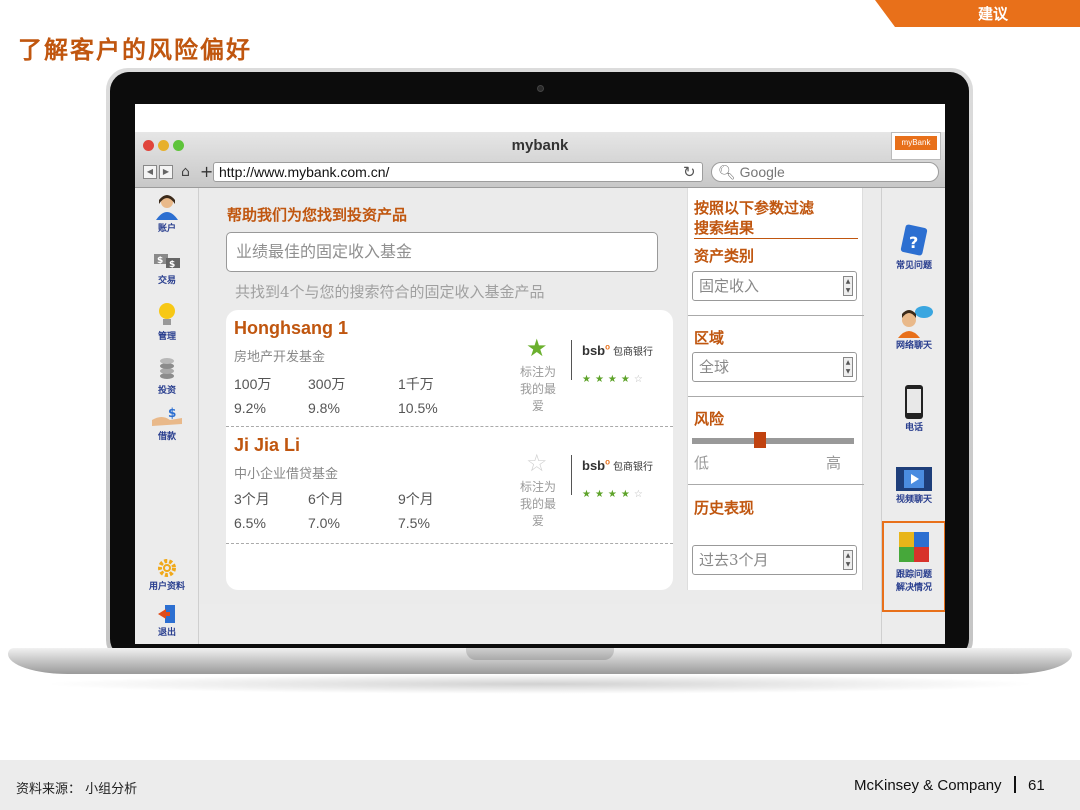  What do you see at coordinates (913, 500) in the screenshot?
I see `sidebar-item-video-label: 视频聊天` at bounding box center [913, 500].